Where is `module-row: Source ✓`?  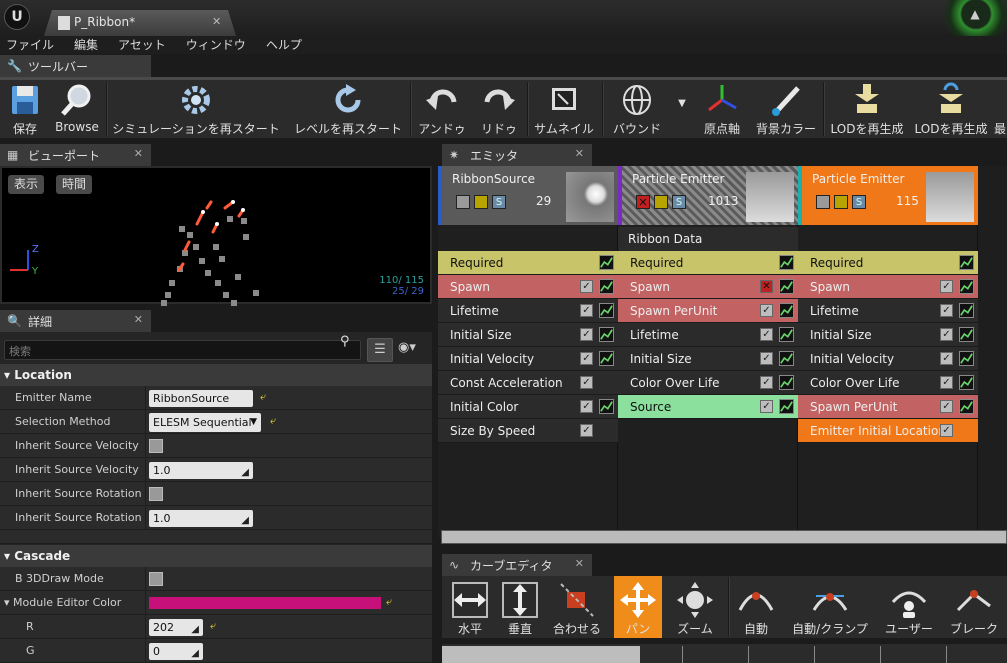 module-row: Source ✓ is located at coordinates (708, 407).